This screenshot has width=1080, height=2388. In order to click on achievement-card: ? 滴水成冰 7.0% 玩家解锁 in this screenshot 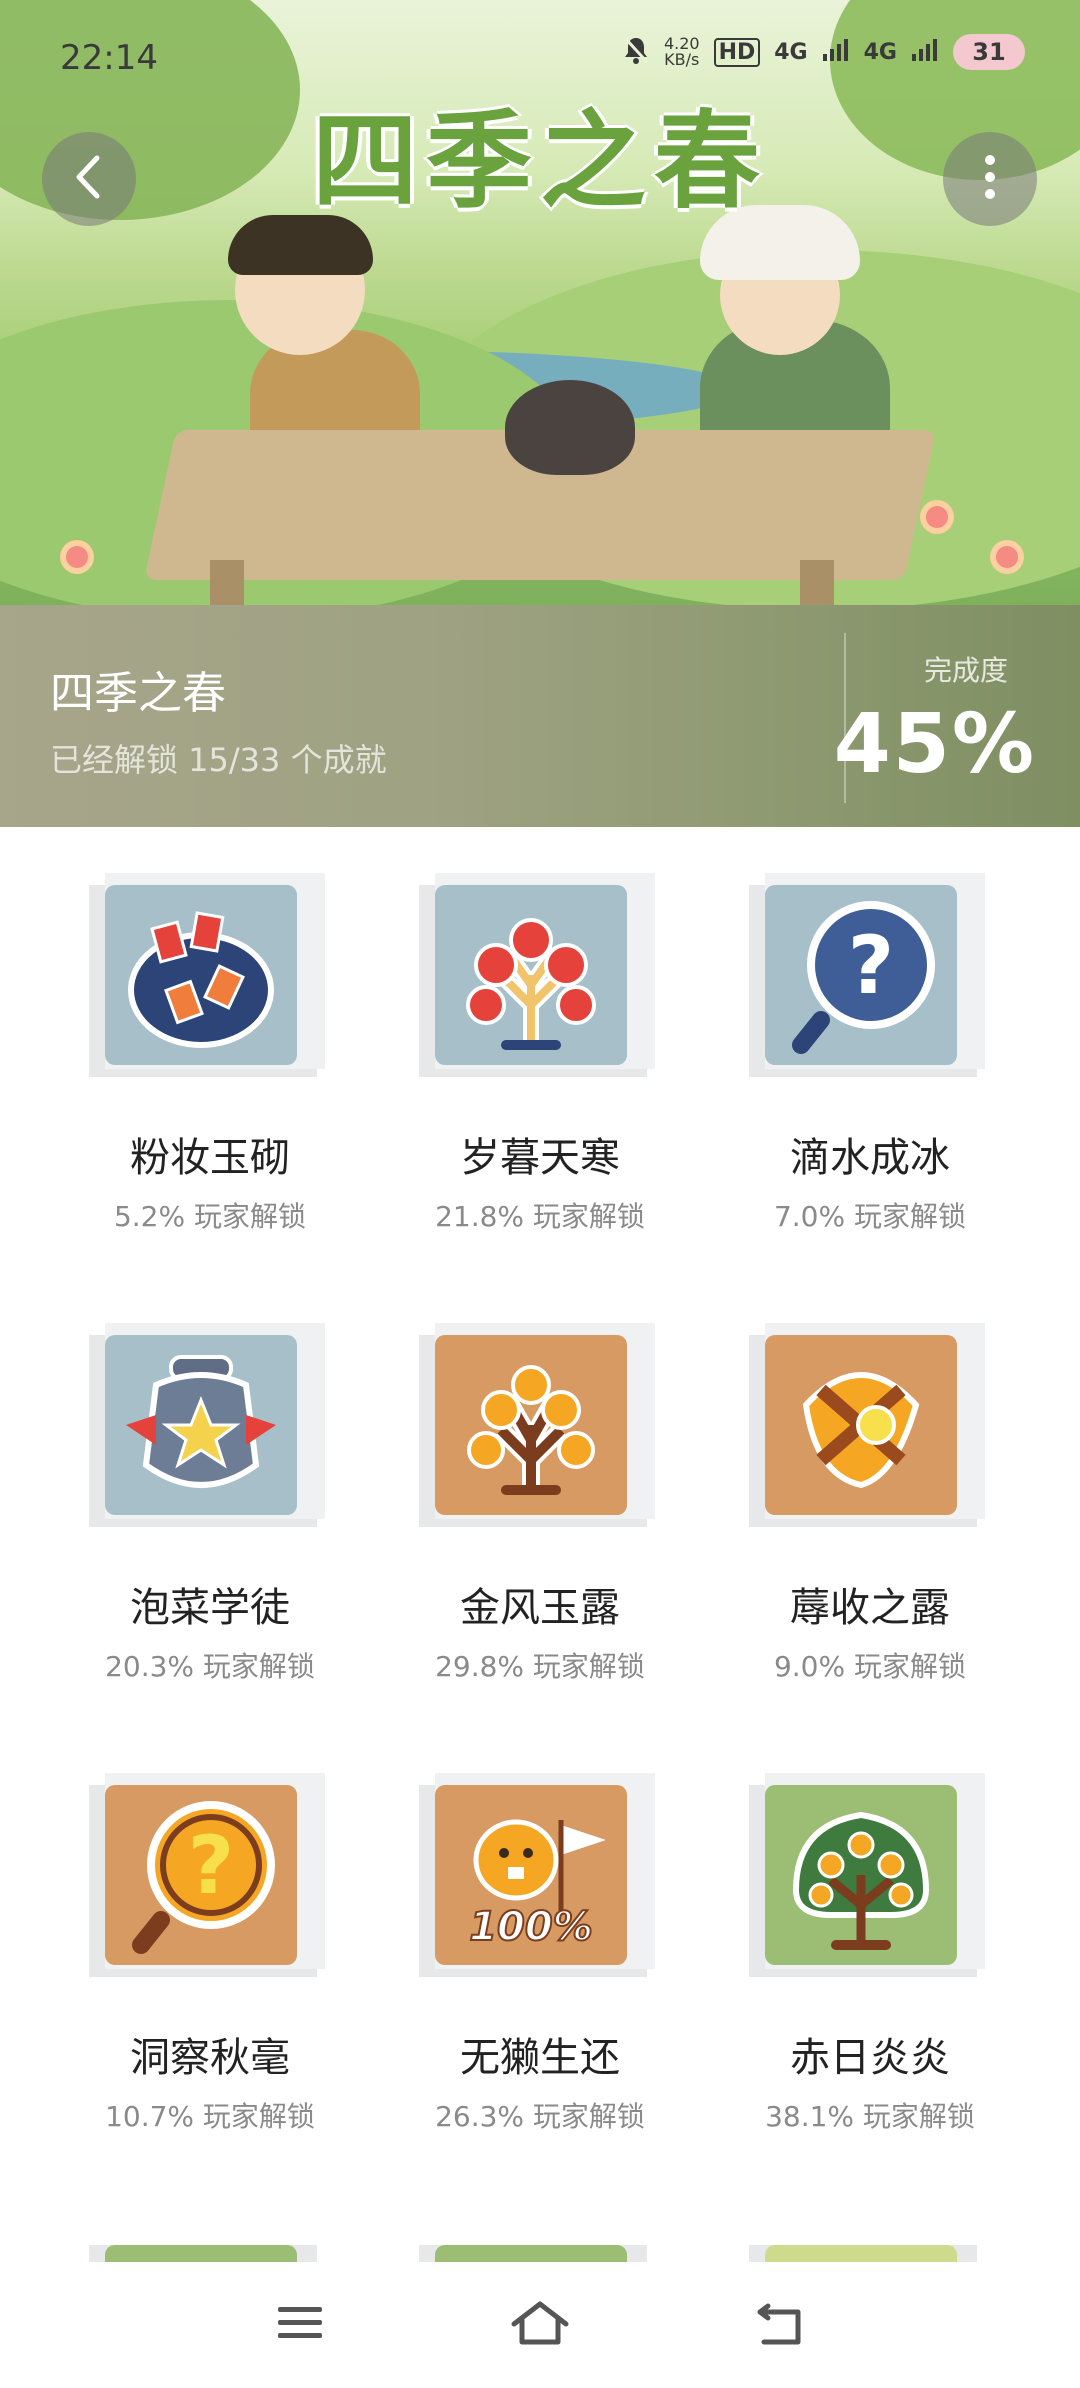, I will do `click(870, 1037)`.